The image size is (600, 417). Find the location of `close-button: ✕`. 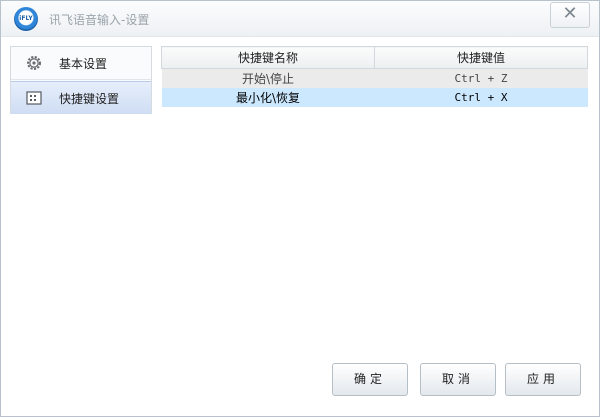

close-button: ✕ is located at coordinates (570, 15).